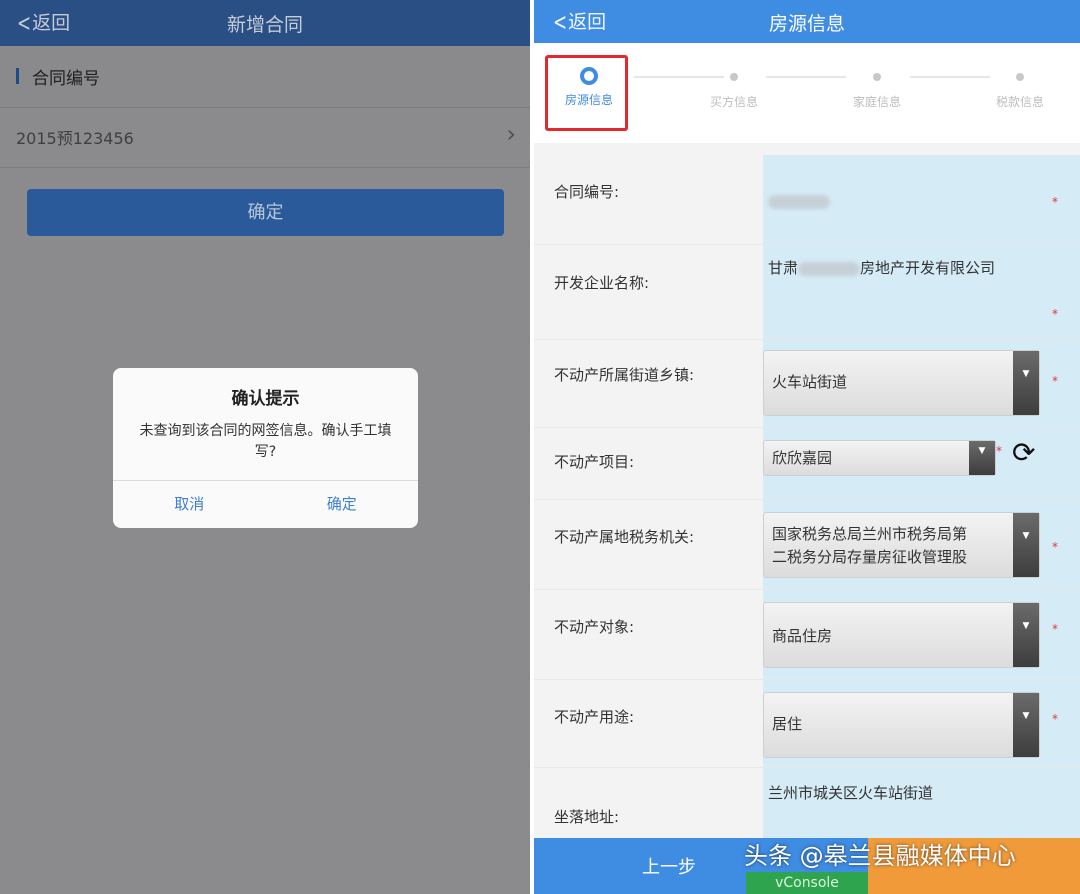 This screenshot has width=1080, height=894. What do you see at coordinates (1019, 102) in the screenshot?
I see `step-label: 税款信息` at bounding box center [1019, 102].